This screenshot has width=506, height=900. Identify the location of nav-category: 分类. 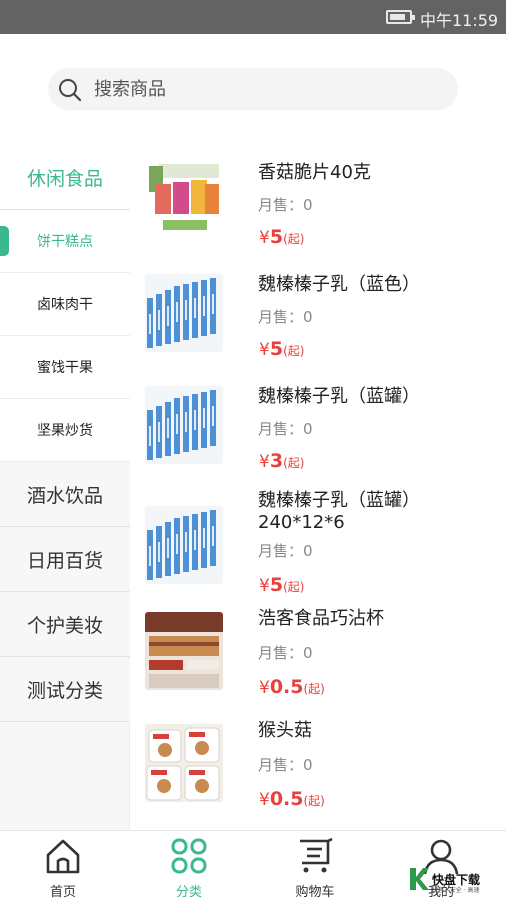
(189, 865).